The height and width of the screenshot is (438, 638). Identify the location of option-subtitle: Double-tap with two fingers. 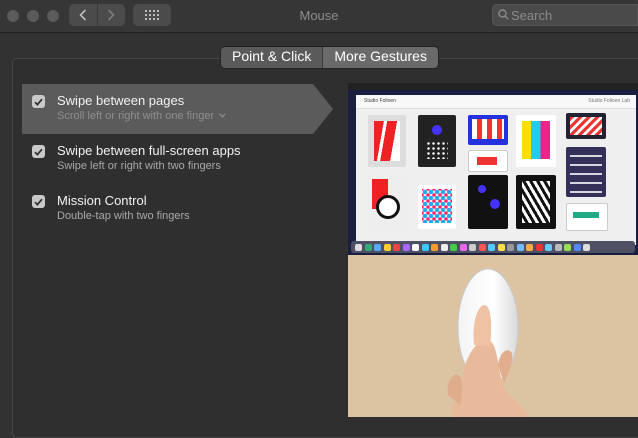
(123, 216).